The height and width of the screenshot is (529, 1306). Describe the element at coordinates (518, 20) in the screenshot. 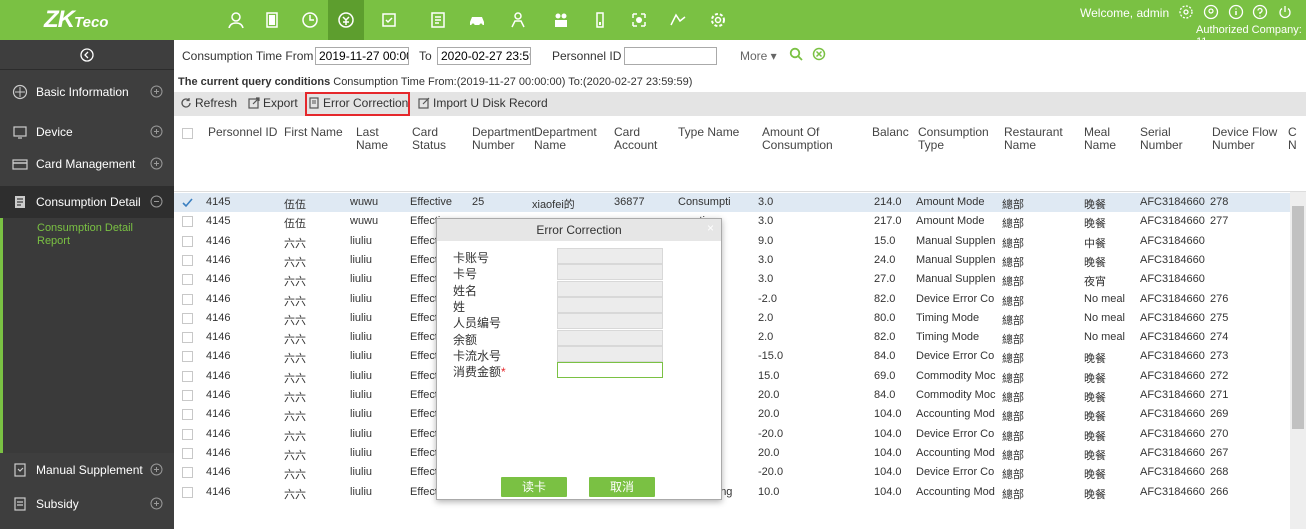

I see `elevator-icon` at that location.